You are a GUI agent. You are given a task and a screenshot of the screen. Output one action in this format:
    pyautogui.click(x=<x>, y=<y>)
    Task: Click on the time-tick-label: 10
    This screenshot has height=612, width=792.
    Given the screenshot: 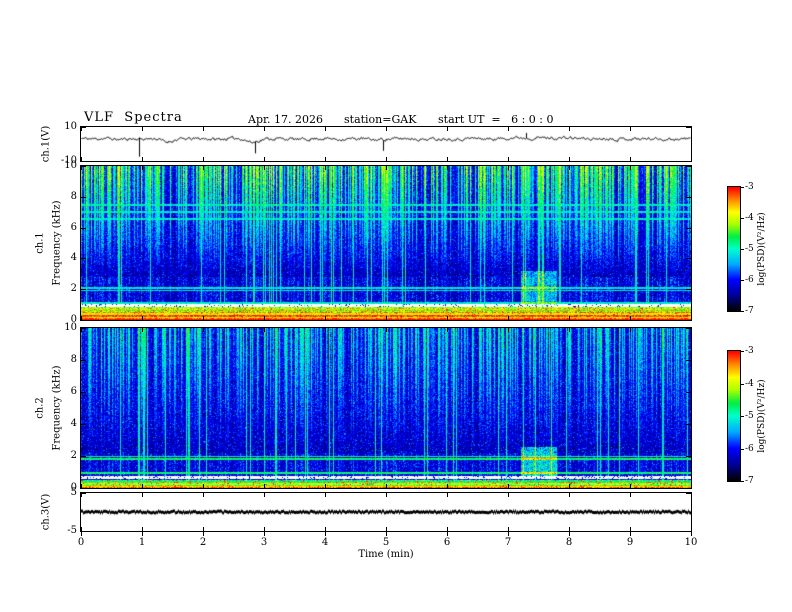 What is the action you would take?
    pyautogui.click(x=691, y=542)
    